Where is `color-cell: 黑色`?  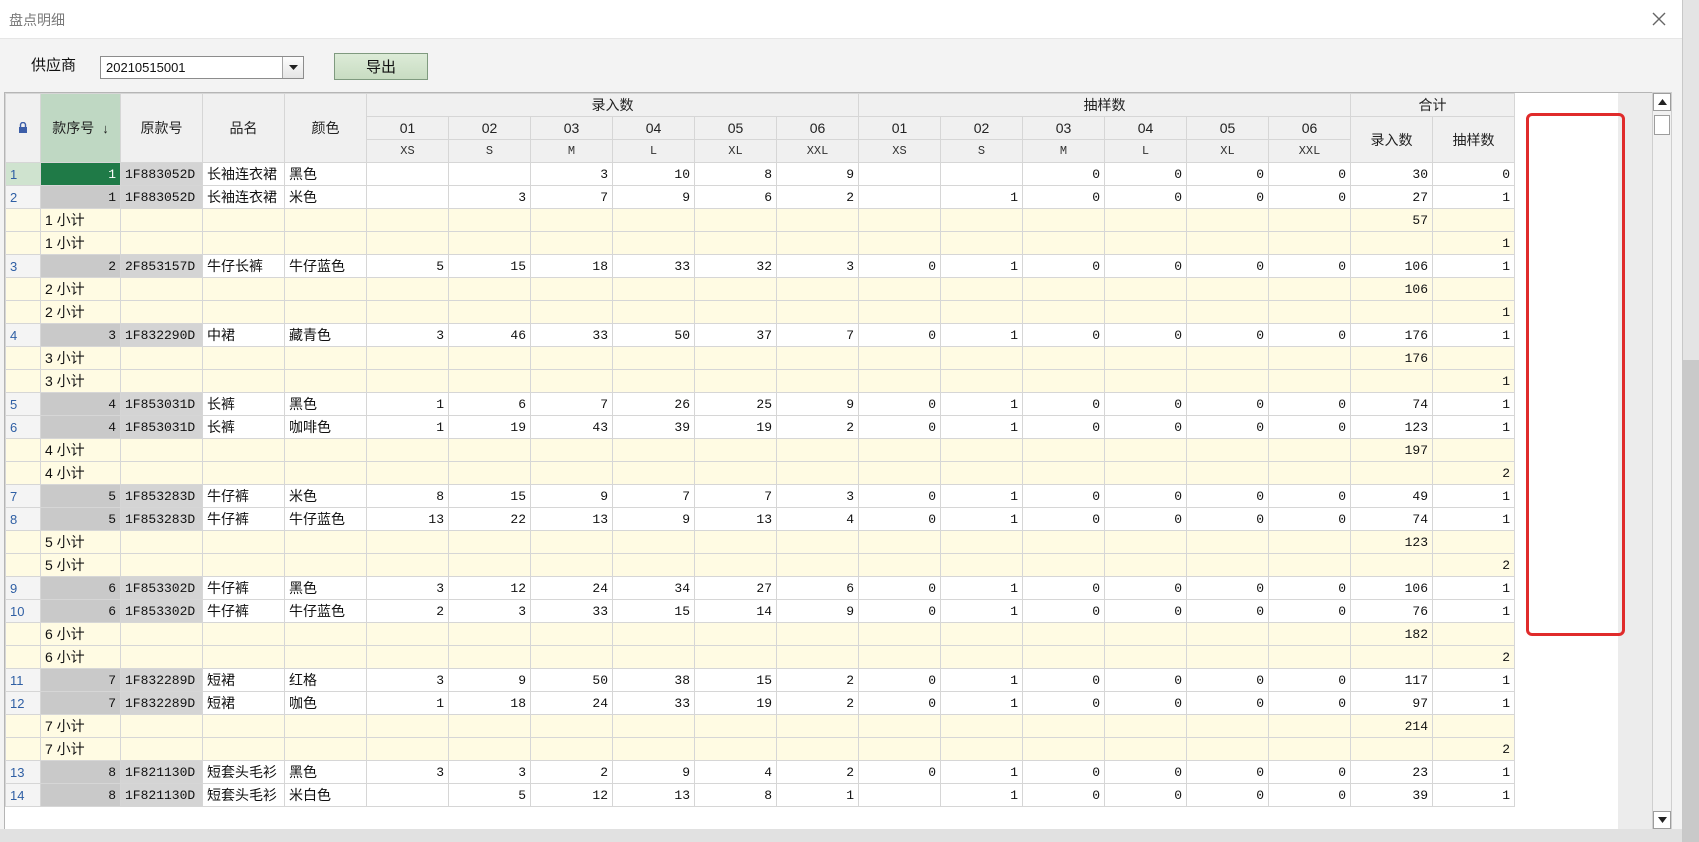
color-cell: 黑色 is located at coordinates (325, 404).